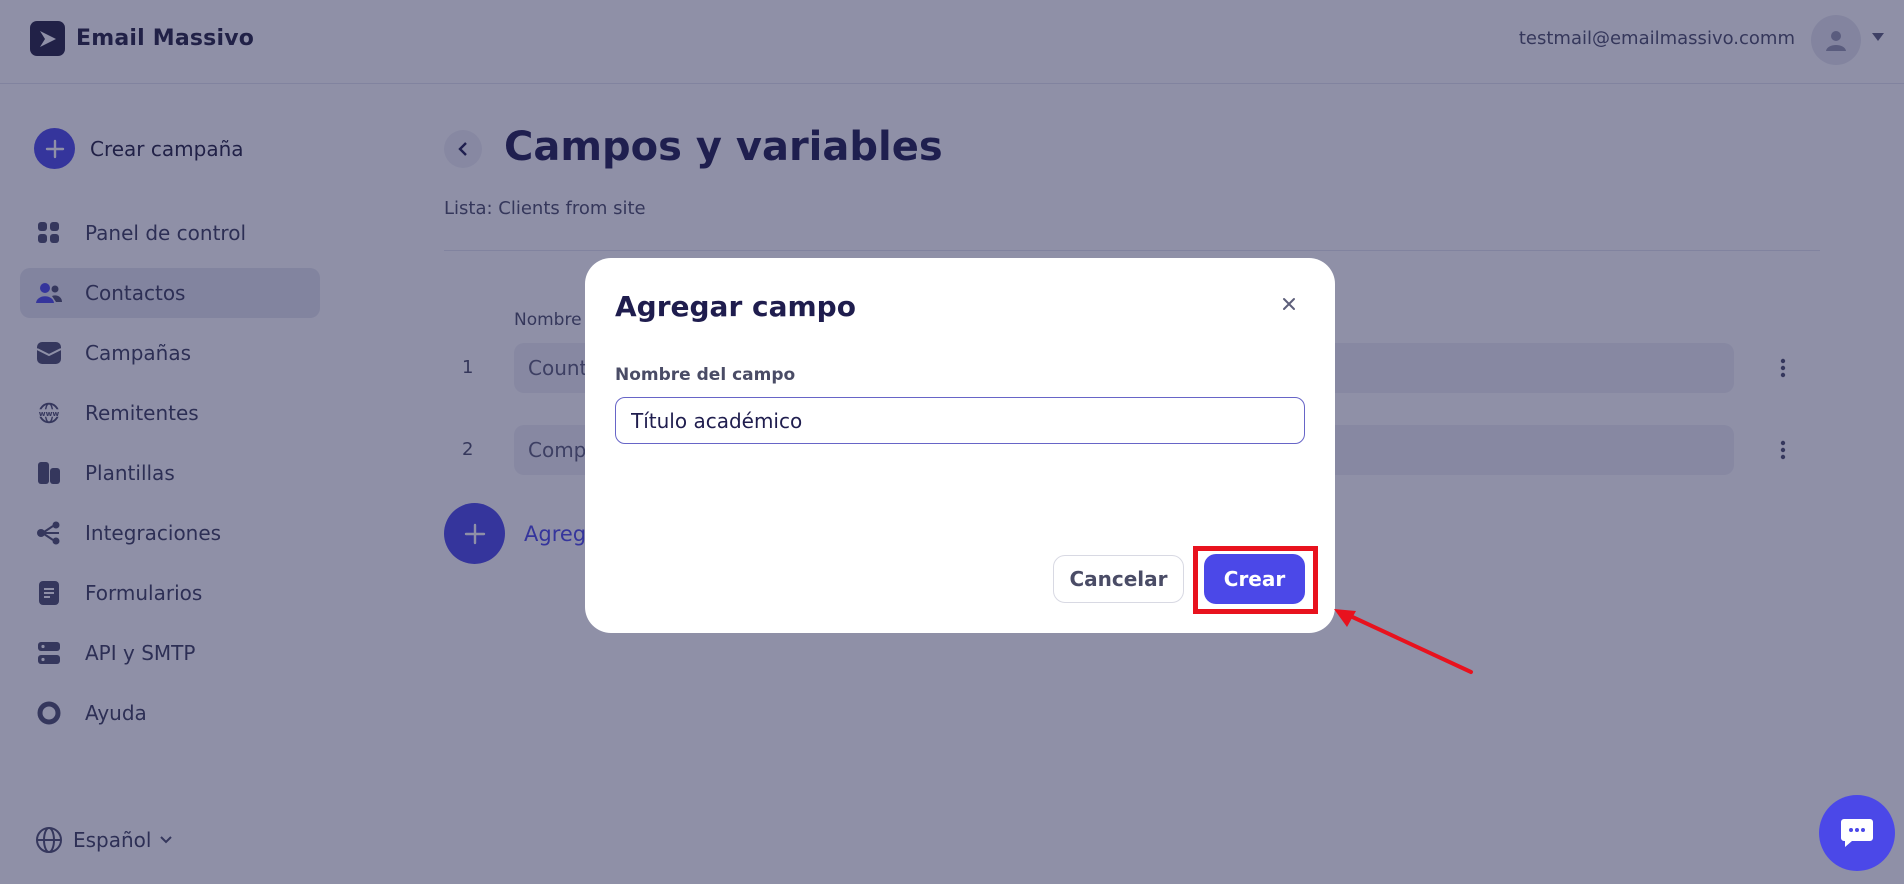 The height and width of the screenshot is (884, 1904). What do you see at coordinates (1118, 579) in the screenshot?
I see `cancel-button: Cancelar` at bounding box center [1118, 579].